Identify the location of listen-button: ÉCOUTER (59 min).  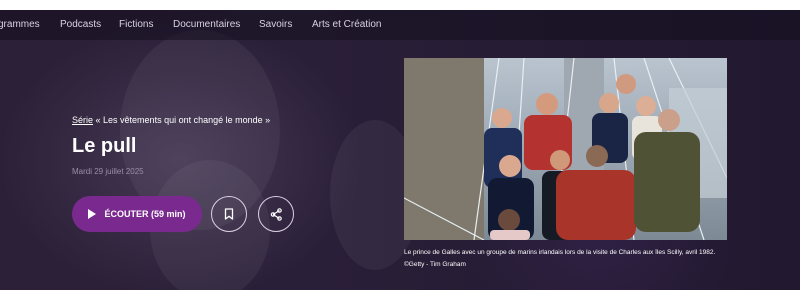
(137, 214).